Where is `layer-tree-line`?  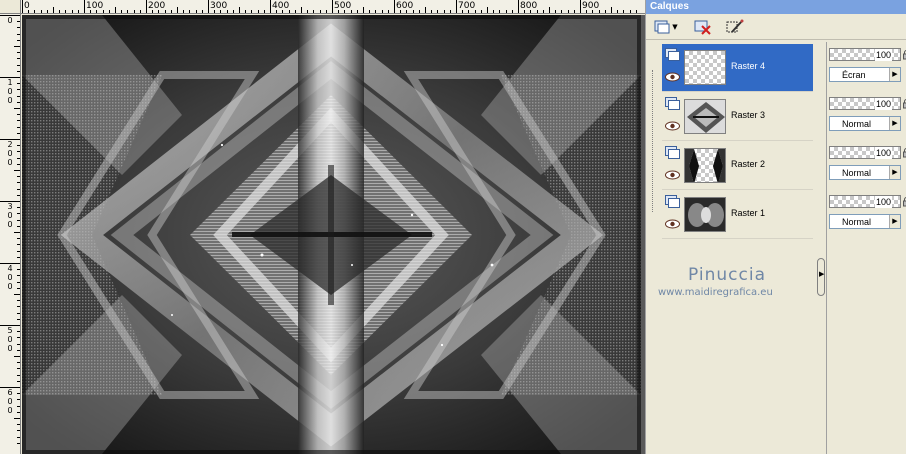 layer-tree-line is located at coordinates (655, 141).